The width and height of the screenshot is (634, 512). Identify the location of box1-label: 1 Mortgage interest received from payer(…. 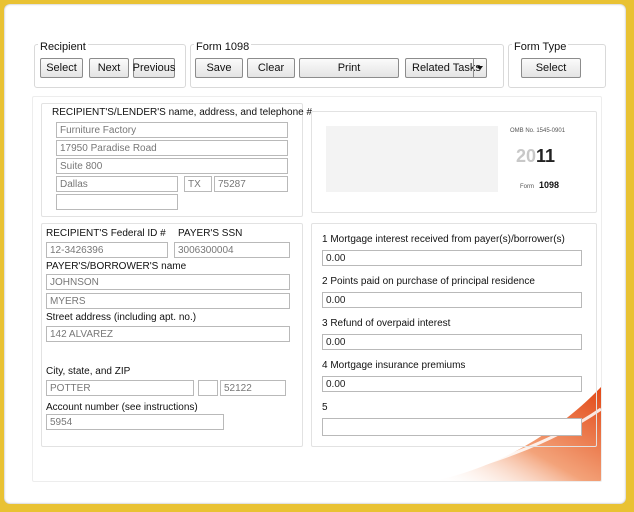
(443, 239).